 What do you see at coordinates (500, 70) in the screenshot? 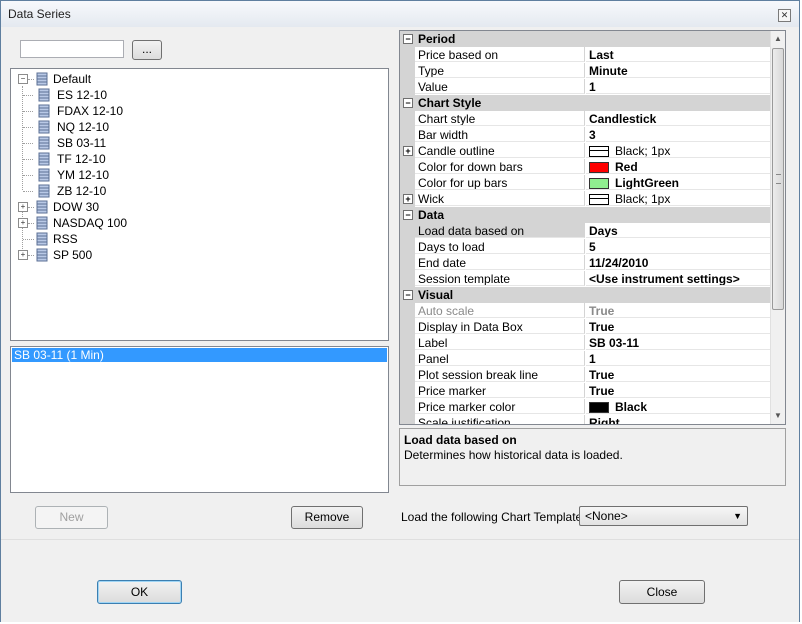
I see `property-name: Type` at bounding box center [500, 70].